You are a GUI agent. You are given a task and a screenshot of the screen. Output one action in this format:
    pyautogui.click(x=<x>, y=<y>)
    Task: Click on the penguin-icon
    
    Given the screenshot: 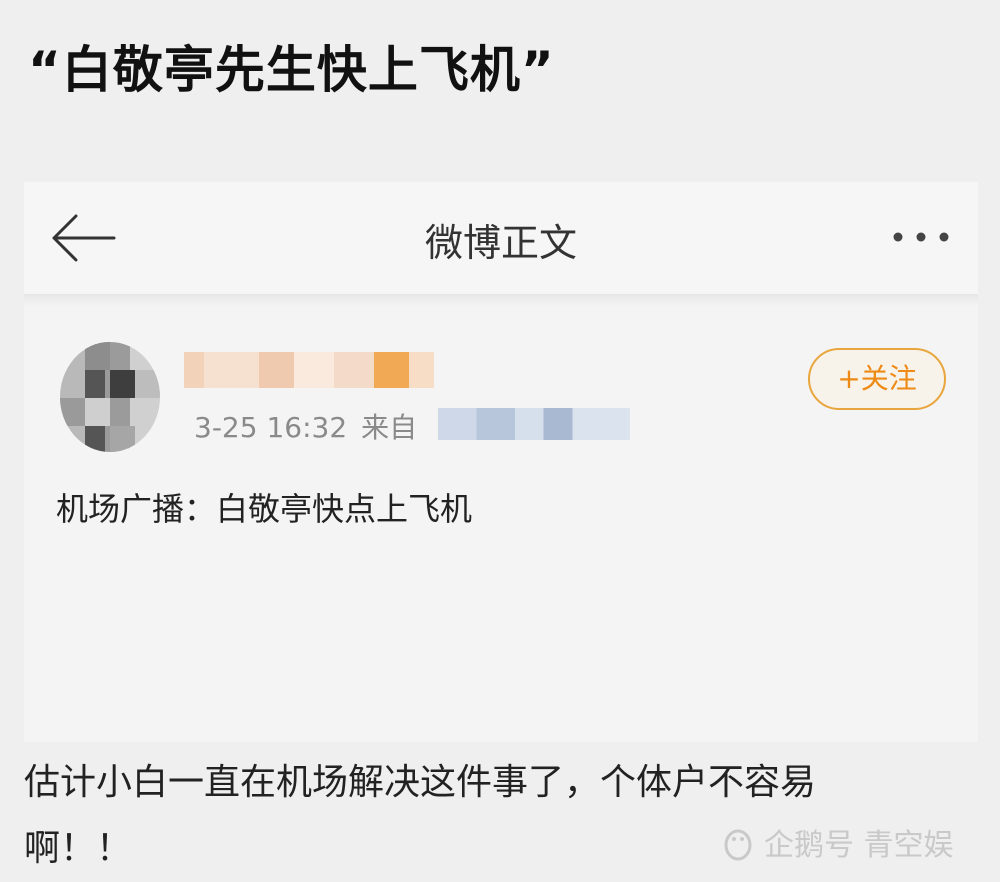 What is the action you would take?
    pyautogui.click(x=738, y=845)
    